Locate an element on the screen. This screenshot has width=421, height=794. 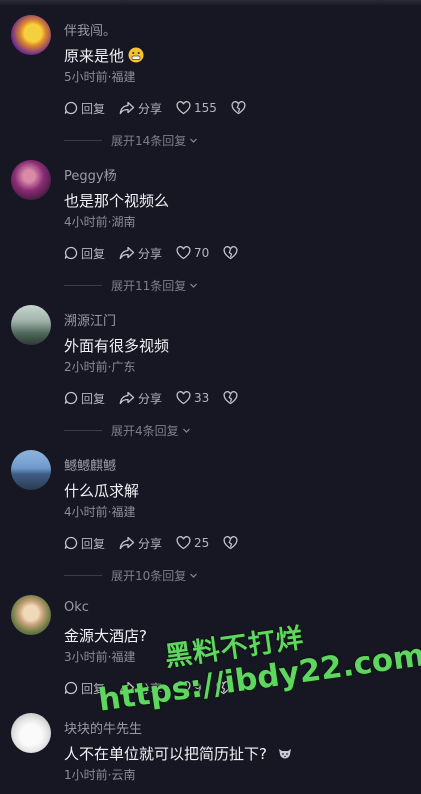
like-count: 25 is located at coordinates (202, 543).